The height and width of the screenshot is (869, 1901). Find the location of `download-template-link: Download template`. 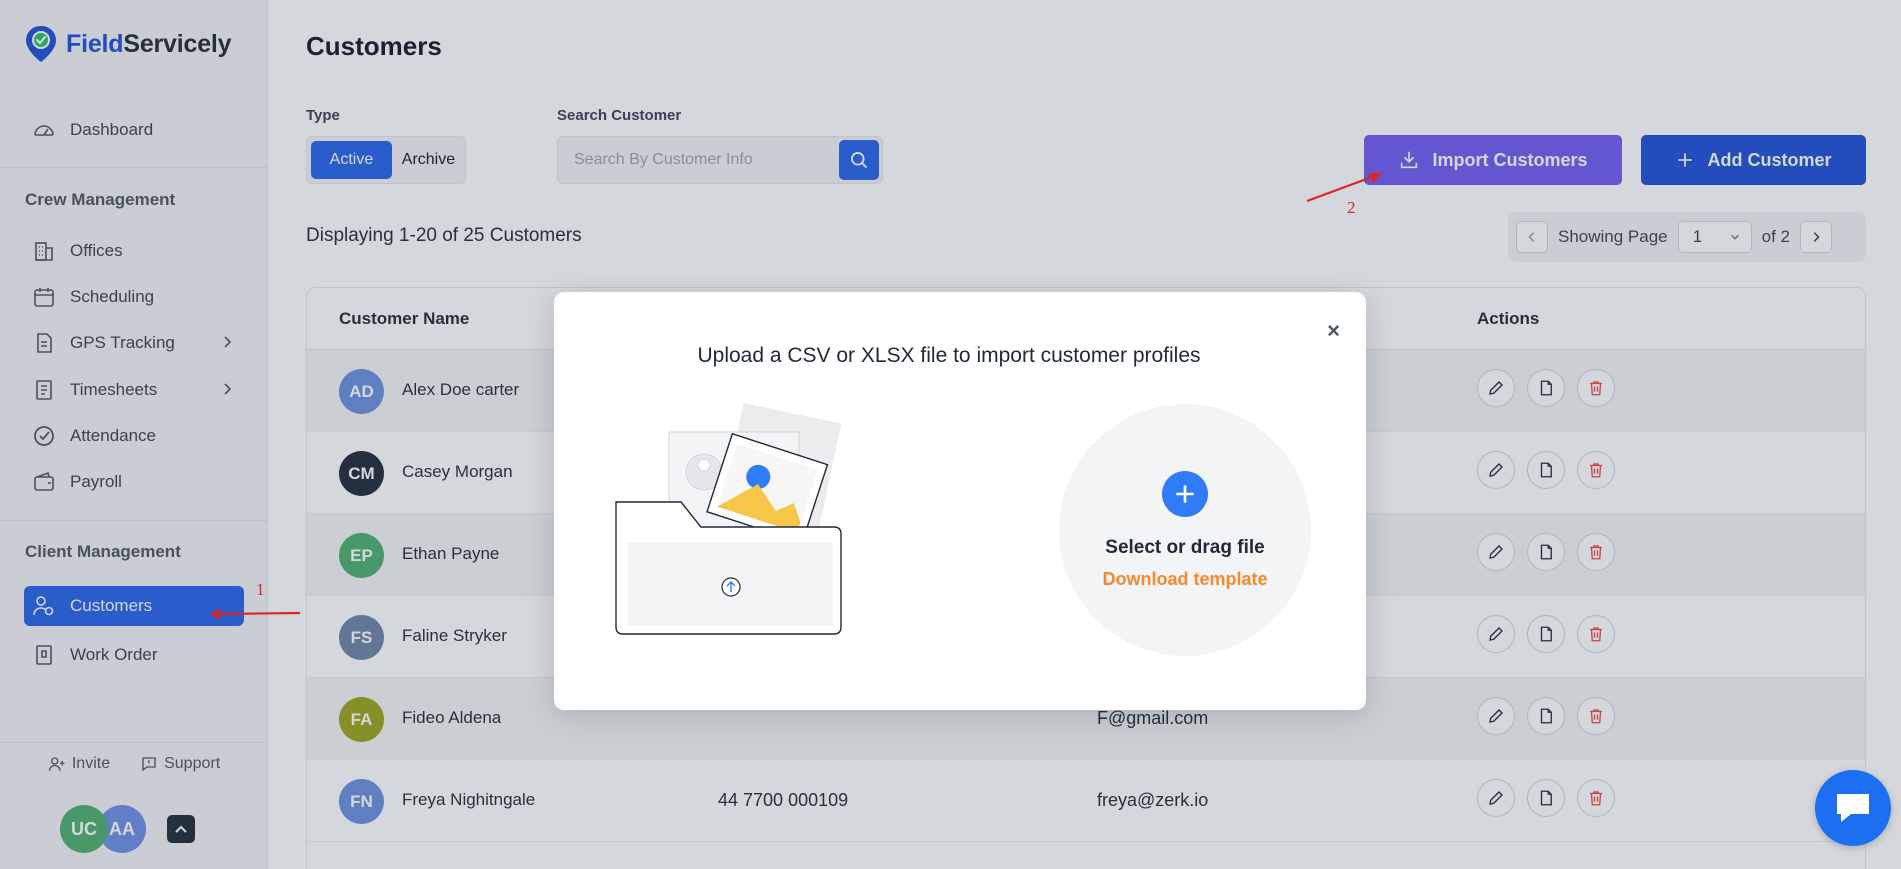

download-template-link: Download template is located at coordinates (1185, 579).